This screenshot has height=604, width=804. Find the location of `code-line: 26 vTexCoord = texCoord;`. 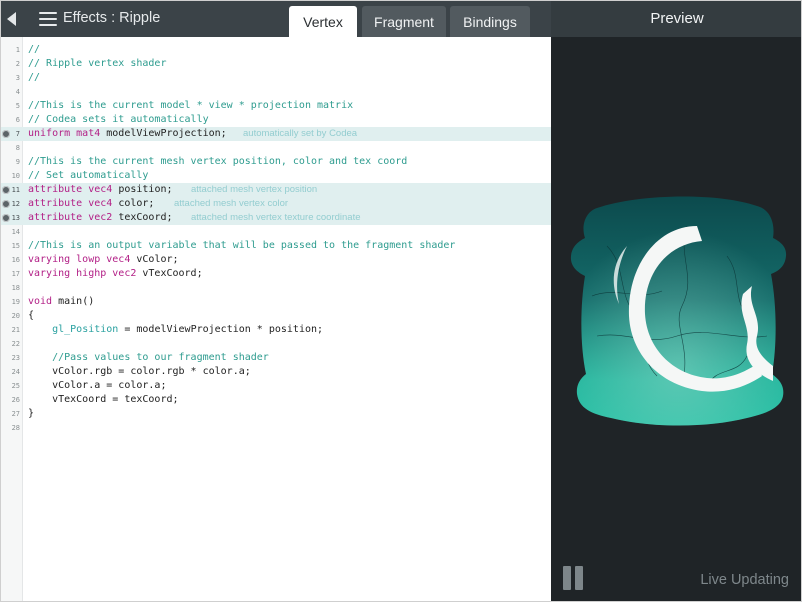

code-line: 26 vTexCoord = texCoord; is located at coordinates (276, 400).